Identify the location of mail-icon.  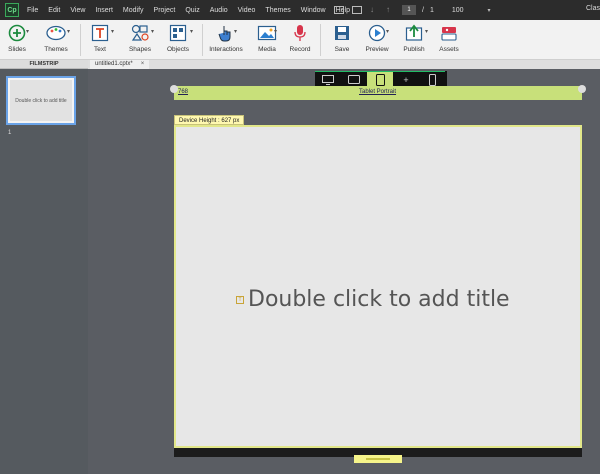
(357, 10).